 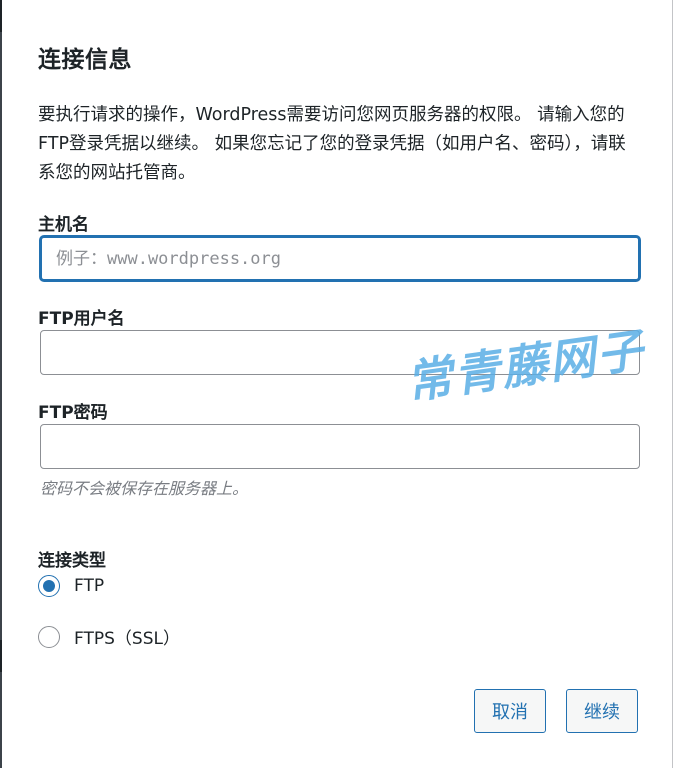 What do you see at coordinates (602, 711) in the screenshot?
I see `proceed-button: 继续` at bounding box center [602, 711].